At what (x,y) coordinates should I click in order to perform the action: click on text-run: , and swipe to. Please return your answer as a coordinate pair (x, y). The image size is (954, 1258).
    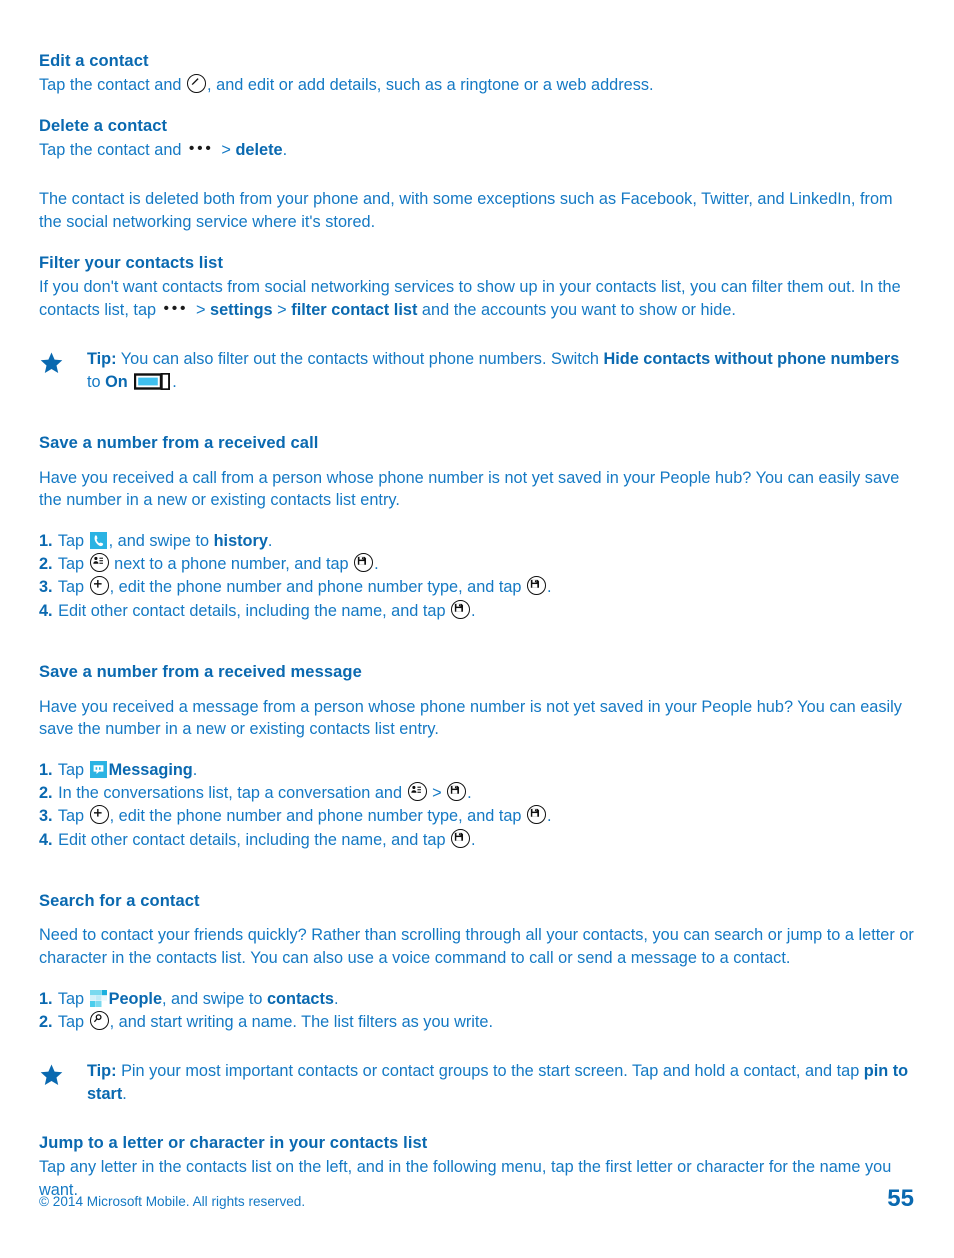
    Looking at the image, I should click on (161, 541).